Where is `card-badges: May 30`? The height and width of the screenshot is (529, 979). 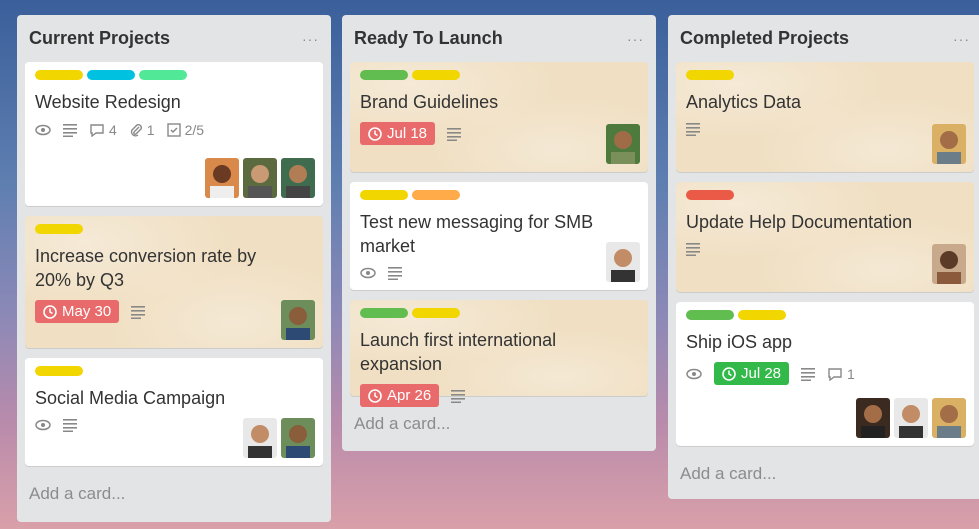
card-badges: May 30 is located at coordinates (174, 311).